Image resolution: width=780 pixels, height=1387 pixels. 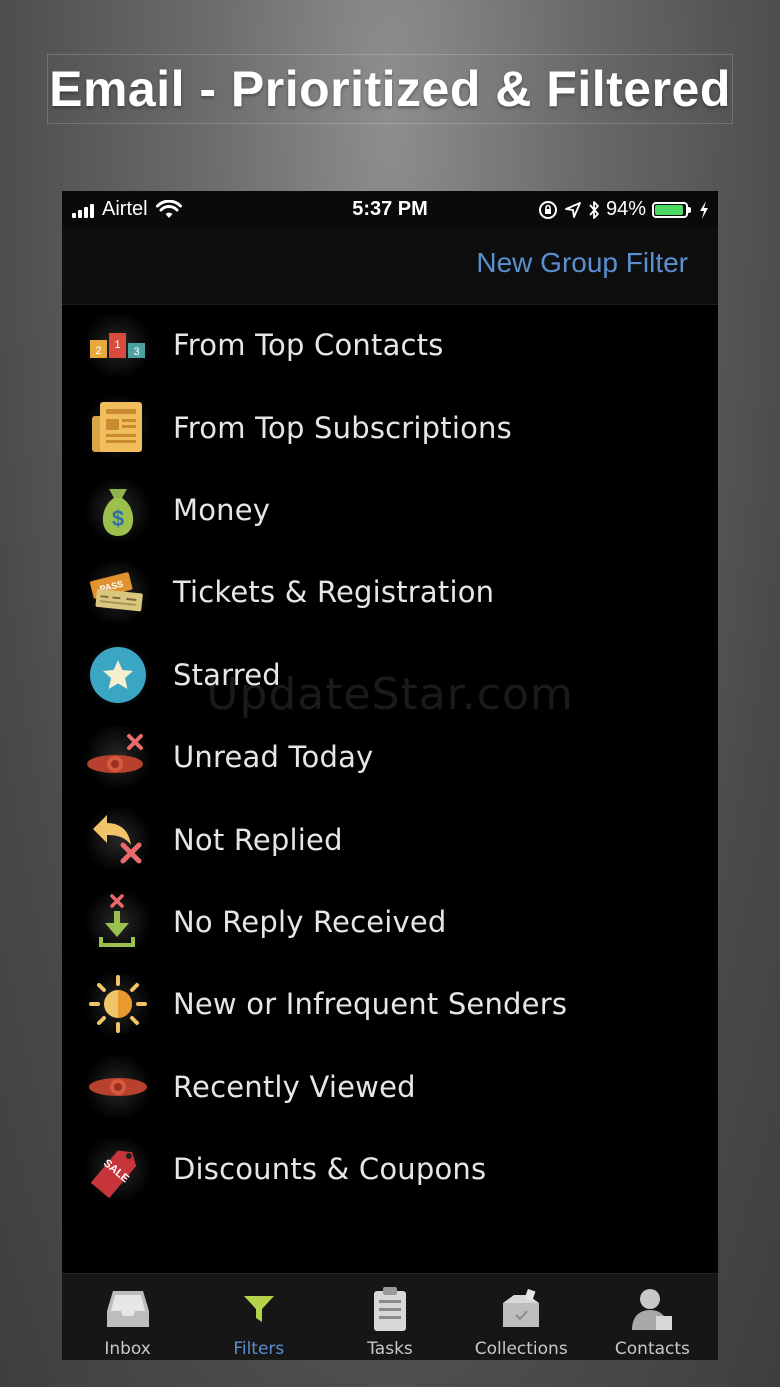 I want to click on filter-label: No Reply Received, so click(x=310, y=921).